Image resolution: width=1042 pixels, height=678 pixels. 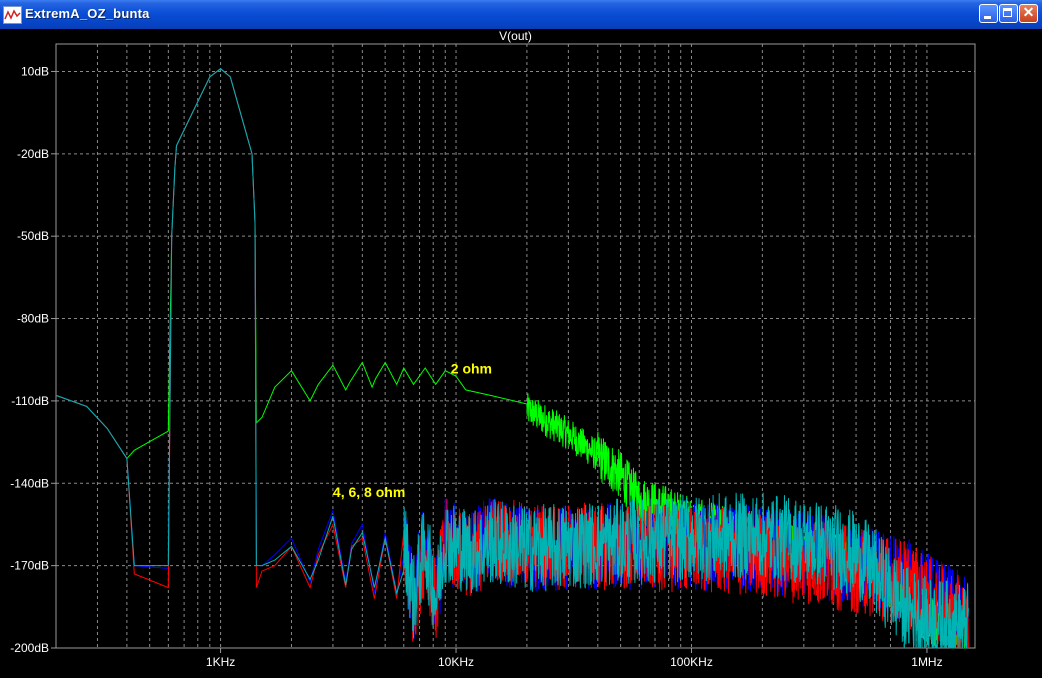 What do you see at coordinates (369, 492) in the screenshot?
I see `annotation-label: 4, 6, 8 ohm` at bounding box center [369, 492].